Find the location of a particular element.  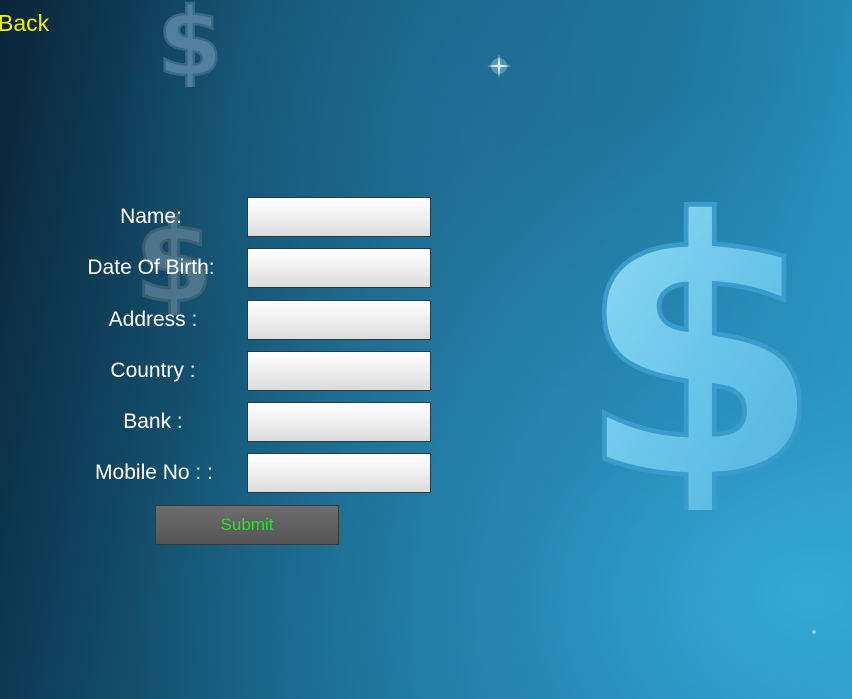

bank-label: Bank : is located at coordinates (153, 421).